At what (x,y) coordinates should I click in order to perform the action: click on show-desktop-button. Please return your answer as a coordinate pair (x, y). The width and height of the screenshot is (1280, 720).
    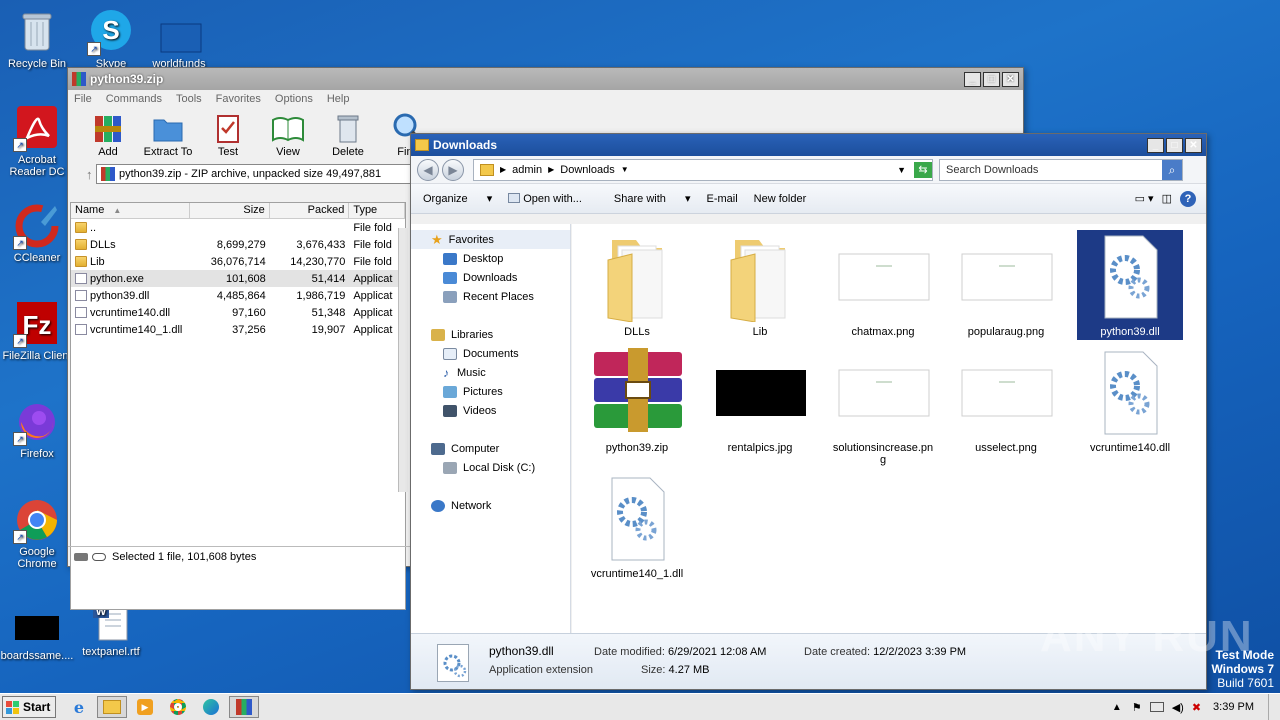
    Looking at the image, I should click on (1274, 707).